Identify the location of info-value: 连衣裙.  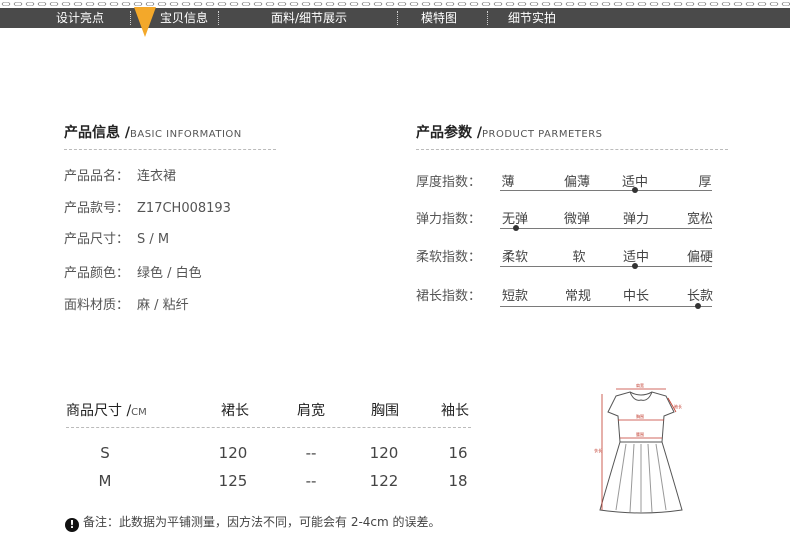
(157, 176).